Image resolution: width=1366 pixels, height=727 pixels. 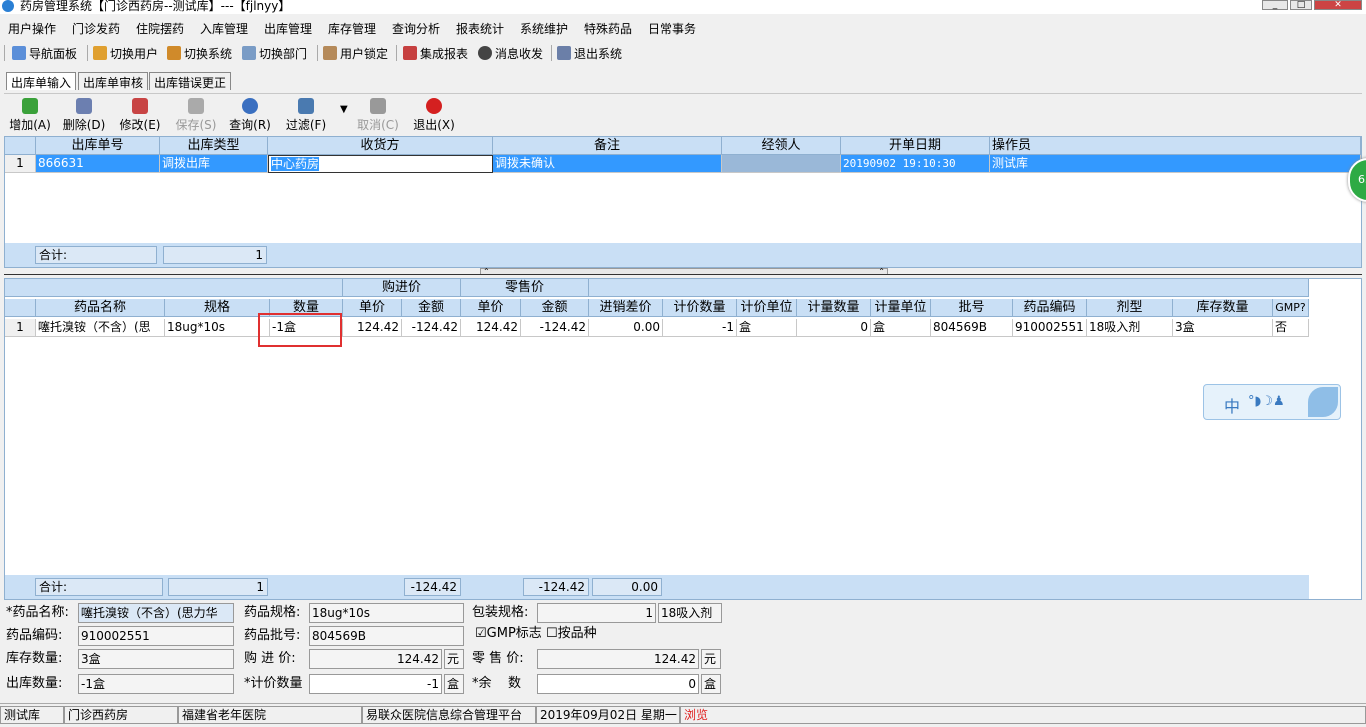 What do you see at coordinates (156, 659) in the screenshot?
I see `stock-field: 3盒` at bounding box center [156, 659].